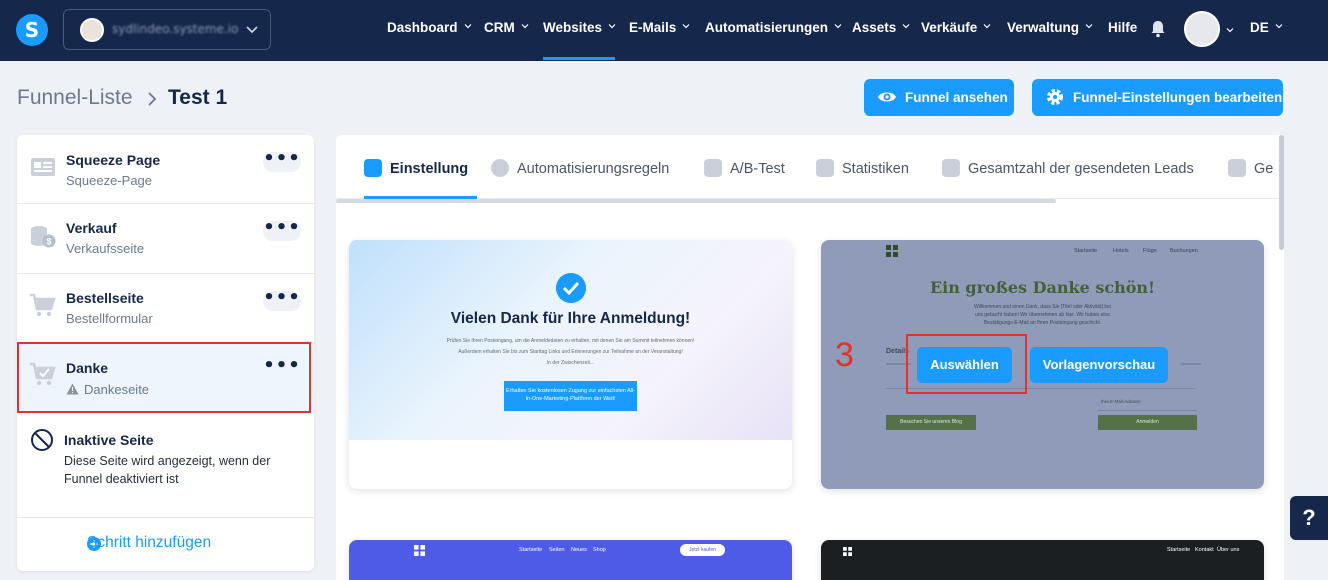  I want to click on systeme-logo: S, so click(32, 30).